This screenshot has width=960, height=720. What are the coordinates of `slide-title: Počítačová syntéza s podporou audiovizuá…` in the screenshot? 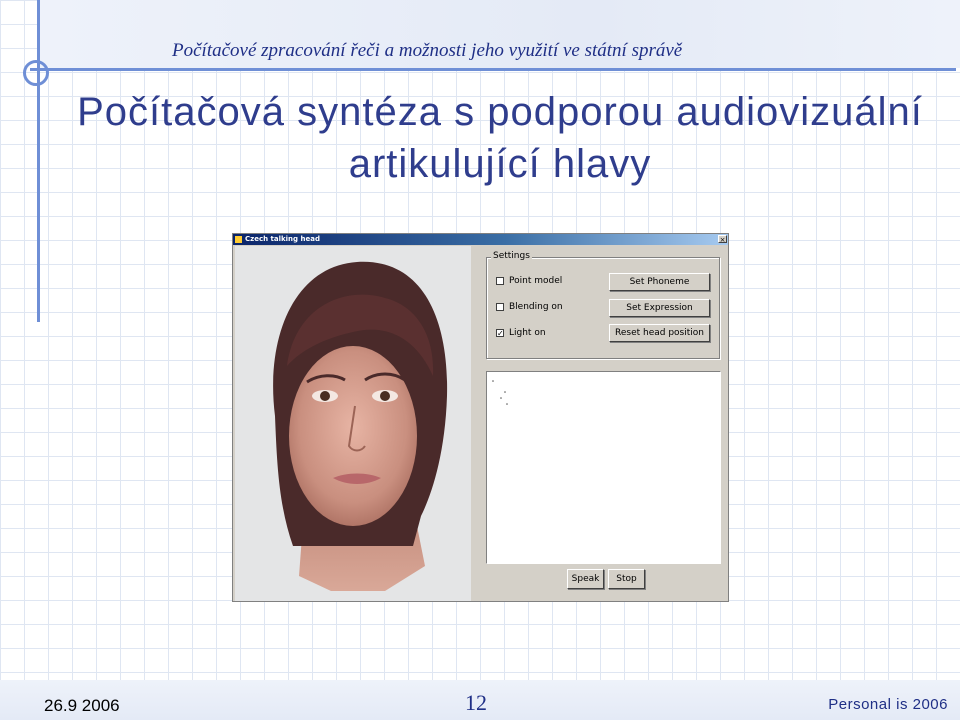 It's located at (500, 138).